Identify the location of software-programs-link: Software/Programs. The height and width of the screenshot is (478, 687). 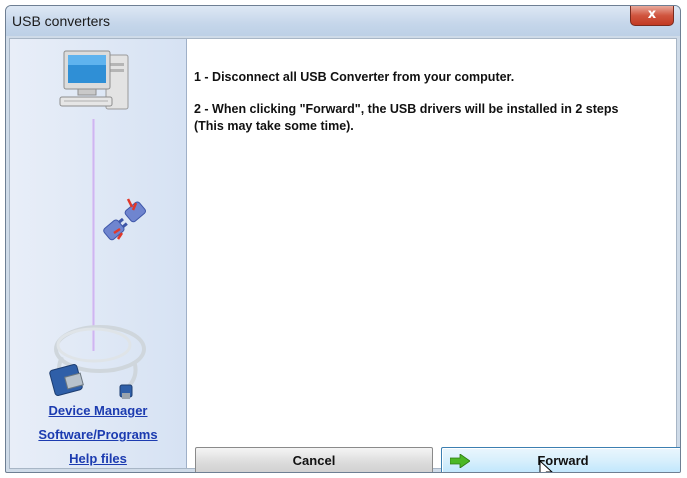
(98, 434).